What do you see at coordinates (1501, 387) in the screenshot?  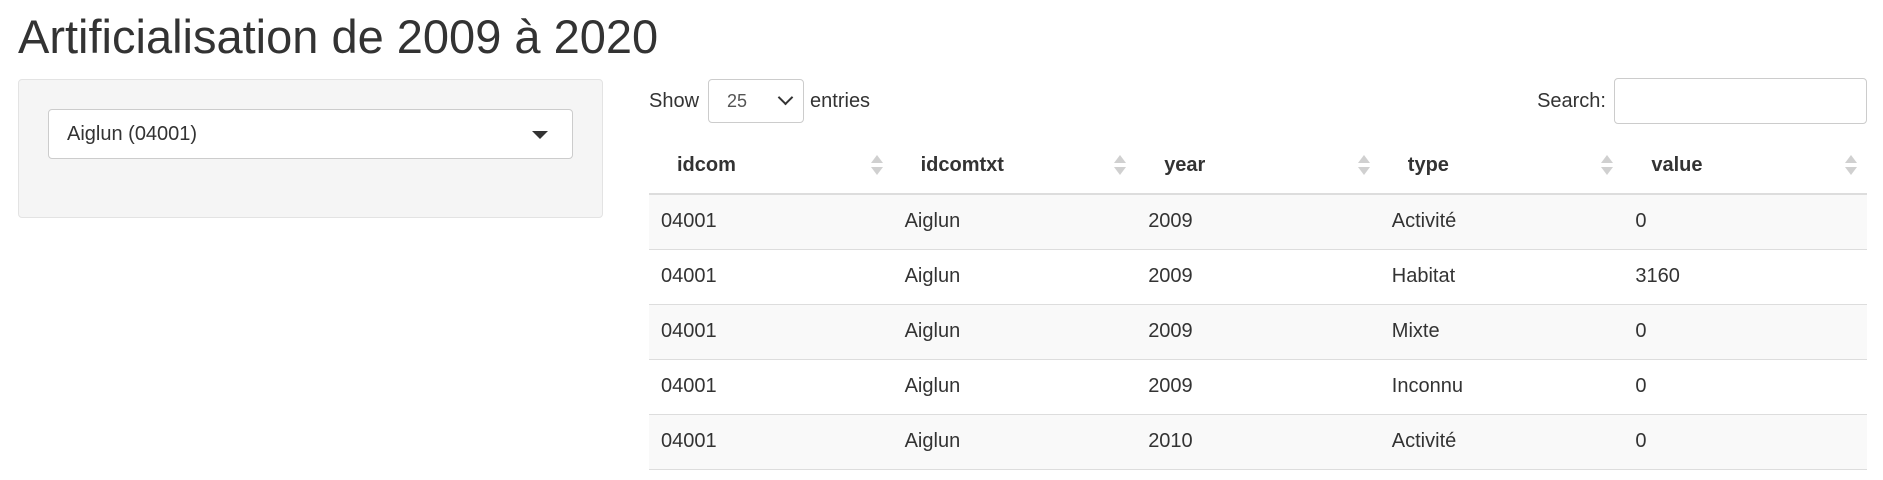 I see `cell-type: Inconnu` at bounding box center [1501, 387].